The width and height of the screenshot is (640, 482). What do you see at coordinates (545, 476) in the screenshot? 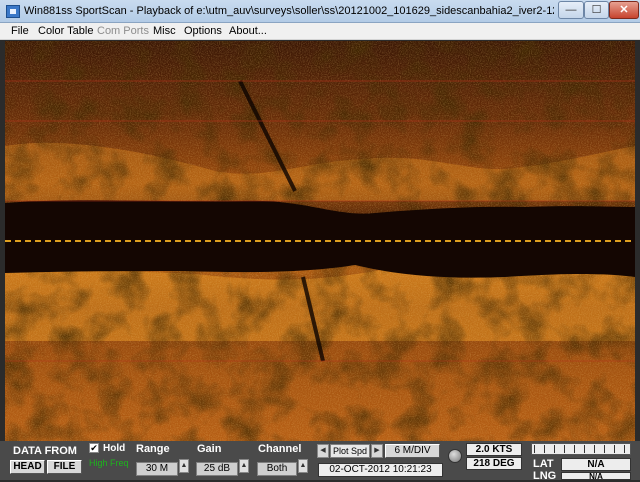
I see `lng-label: LNG` at bounding box center [545, 476].